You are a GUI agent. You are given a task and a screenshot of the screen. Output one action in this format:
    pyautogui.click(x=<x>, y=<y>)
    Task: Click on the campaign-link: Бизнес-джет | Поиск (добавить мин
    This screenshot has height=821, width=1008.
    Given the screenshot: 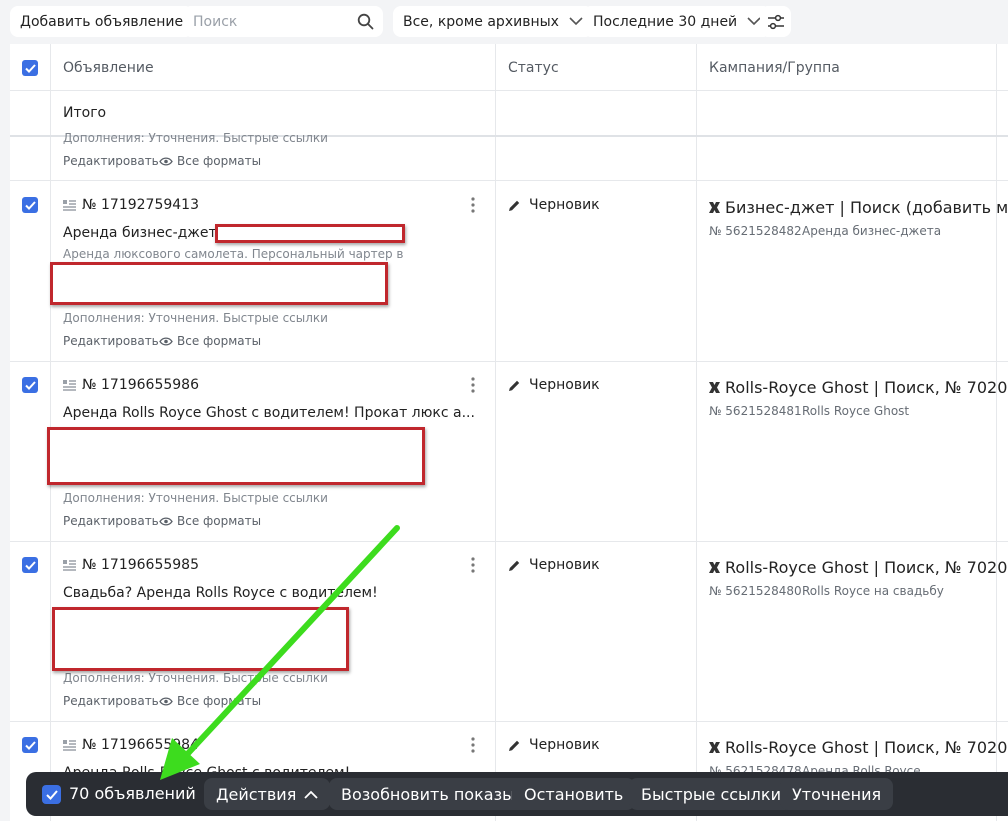 What is the action you would take?
    pyautogui.click(x=858, y=207)
    